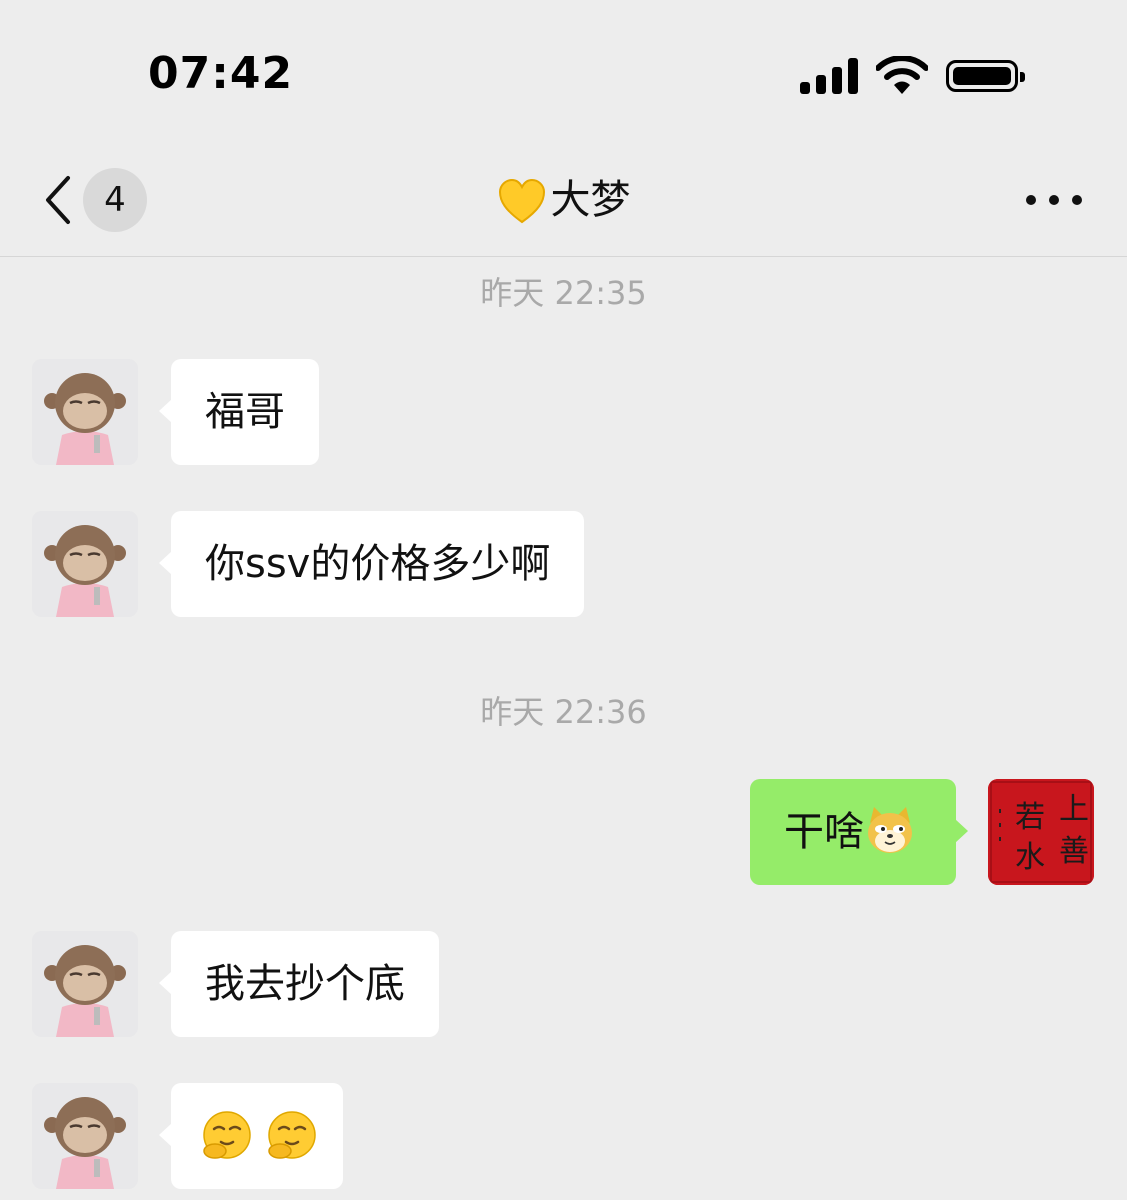  I want to click on self-avatar: 上 善 若 水, so click(1041, 832).